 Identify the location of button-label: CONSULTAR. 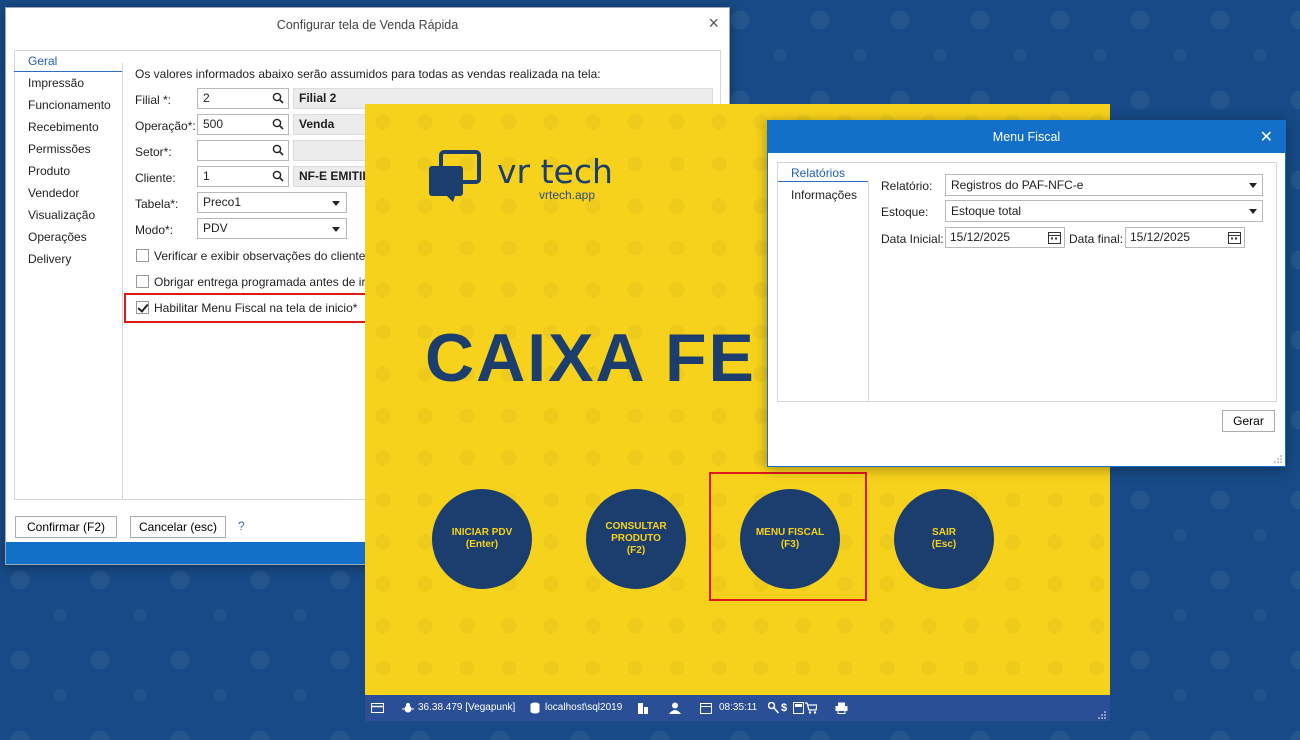
(636, 526).